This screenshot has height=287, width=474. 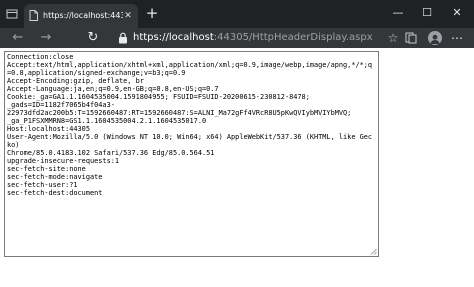 What do you see at coordinates (435, 38) in the screenshot?
I see `profile-avatar` at bounding box center [435, 38].